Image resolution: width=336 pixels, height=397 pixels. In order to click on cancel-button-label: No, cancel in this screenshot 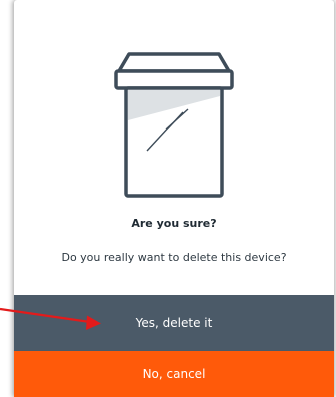, I will do `click(174, 374)`.